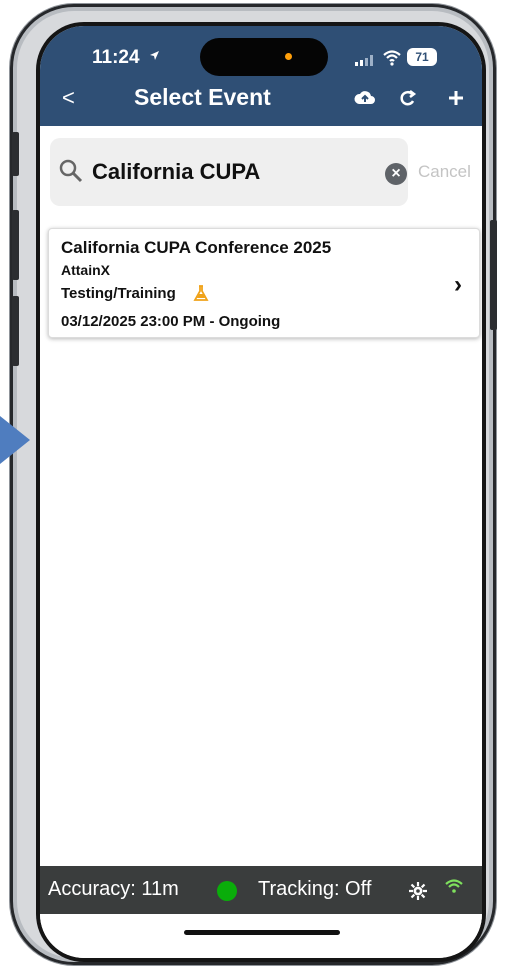  What do you see at coordinates (85, 270) in the screenshot?
I see `event-organization: AttainX` at bounding box center [85, 270].